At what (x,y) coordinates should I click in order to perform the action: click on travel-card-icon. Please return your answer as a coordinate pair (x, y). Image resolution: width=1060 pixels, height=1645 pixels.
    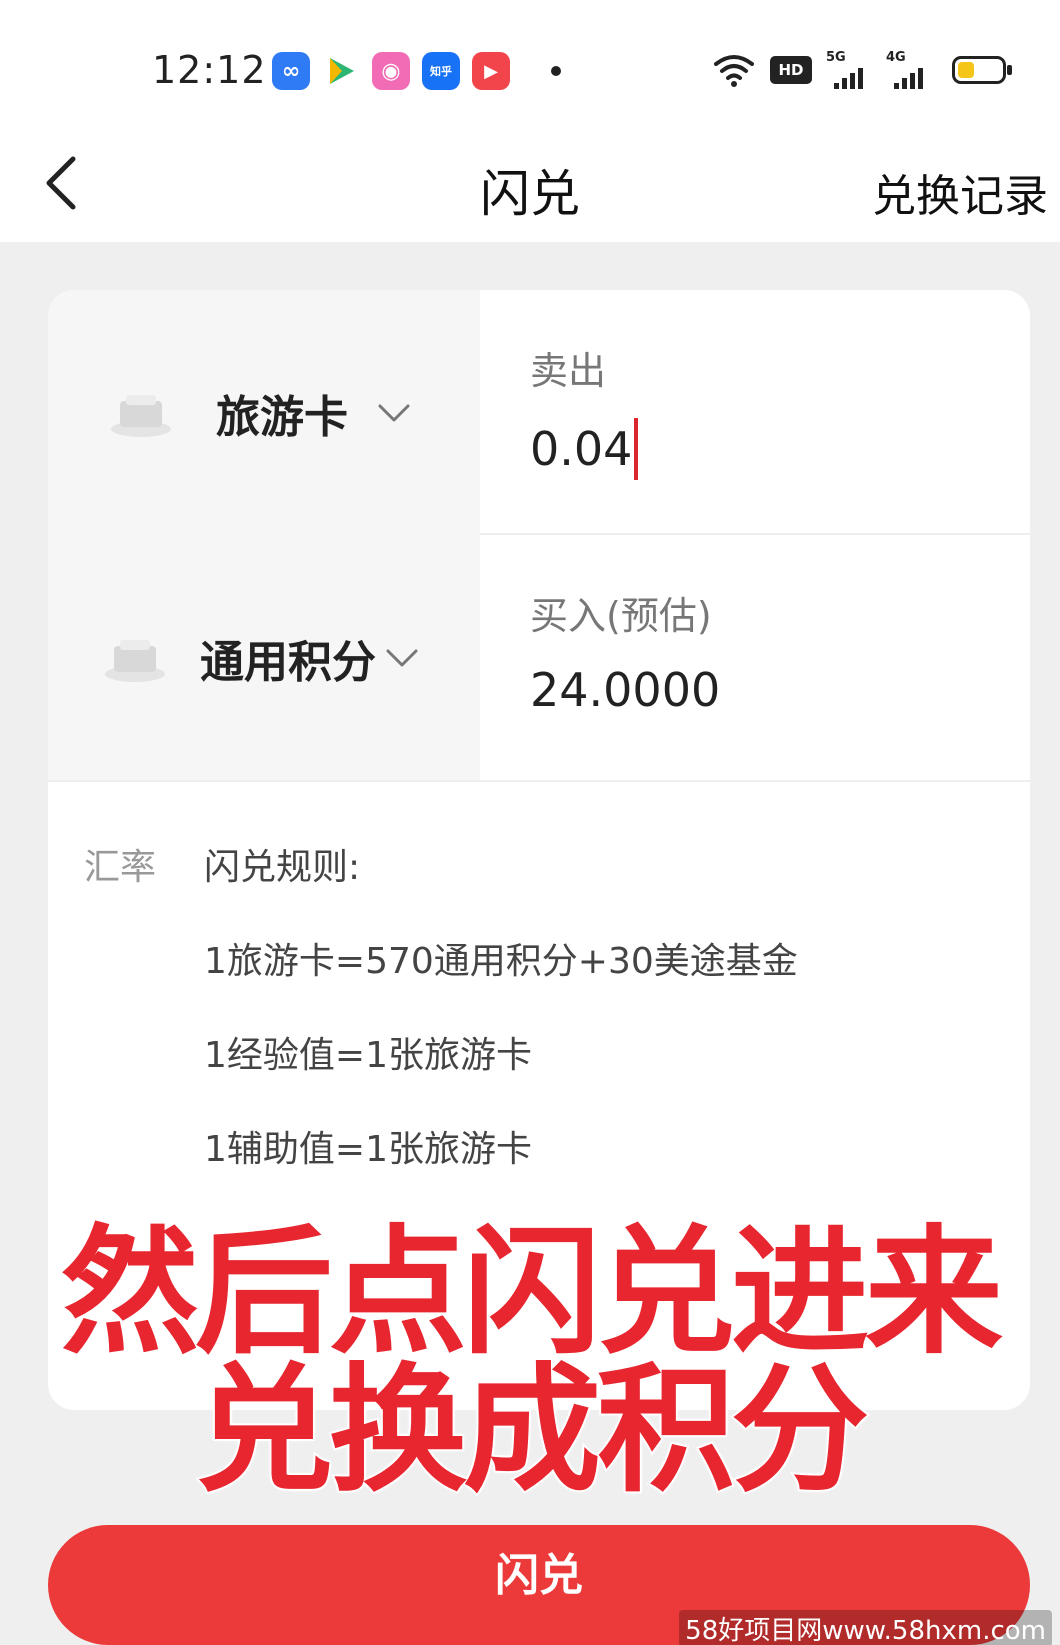
    Looking at the image, I should click on (141, 415).